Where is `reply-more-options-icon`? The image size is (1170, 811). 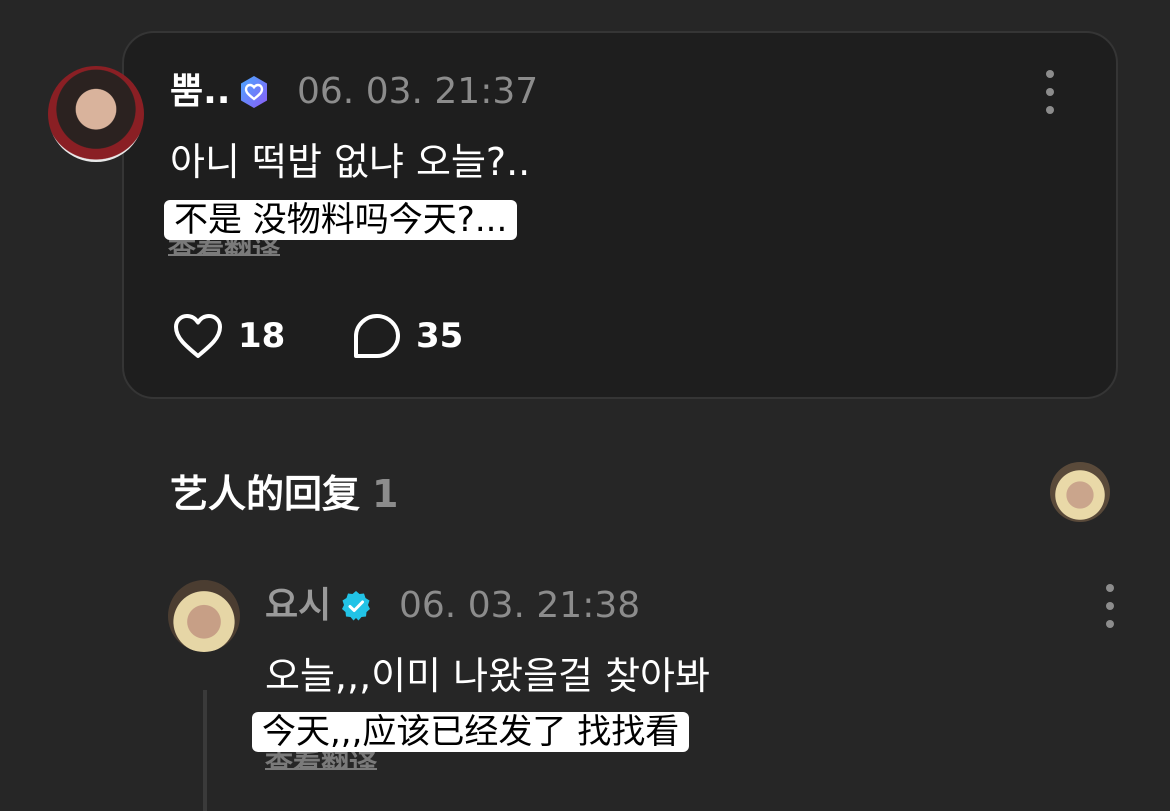 reply-more-options-icon is located at coordinates (1110, 606).